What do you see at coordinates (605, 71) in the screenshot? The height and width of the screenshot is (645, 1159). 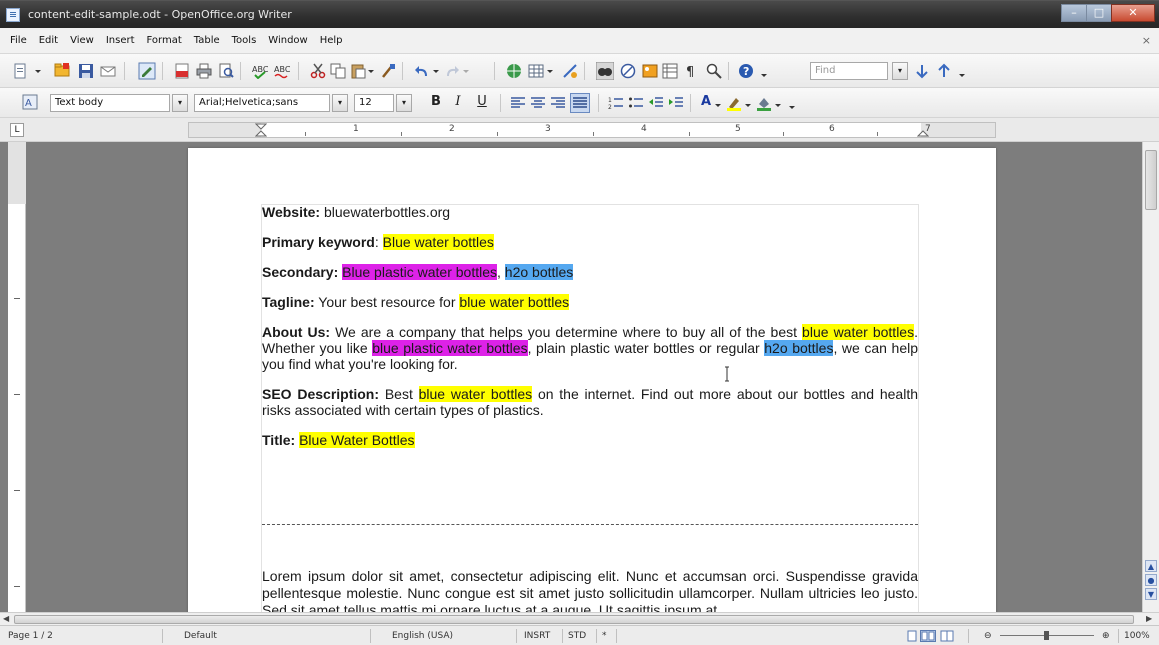 I see `find-replace-icon` at bounding box center [605, 71].